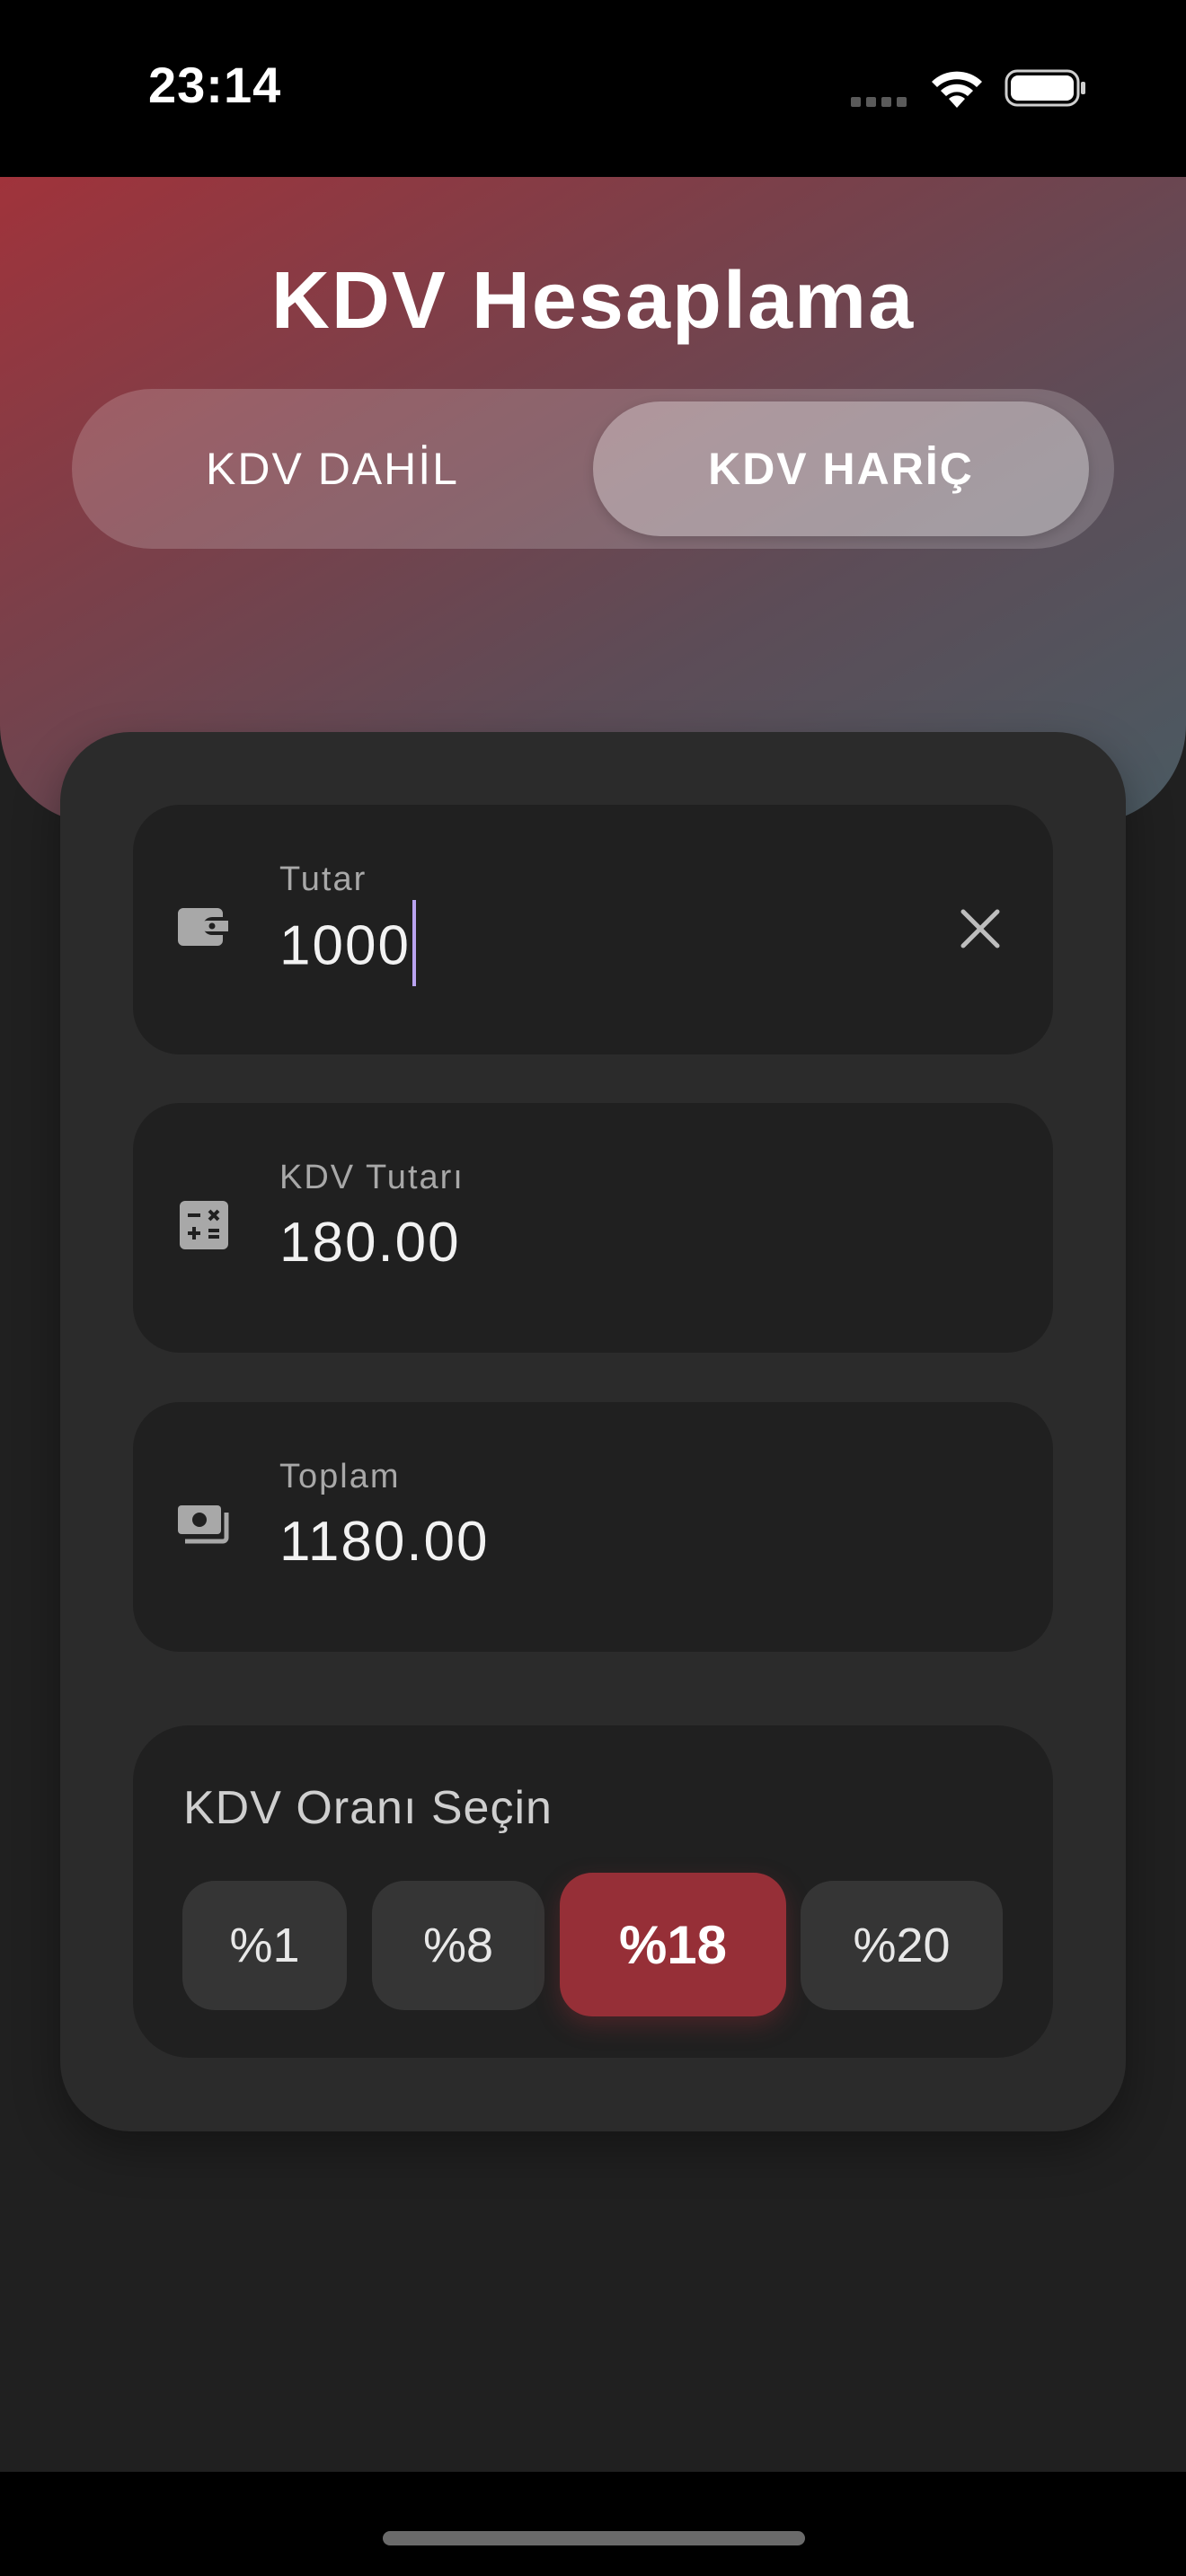  Describe the element at coordinates (957, 89) in the screenshot. I see `wifi-icon` at that location.